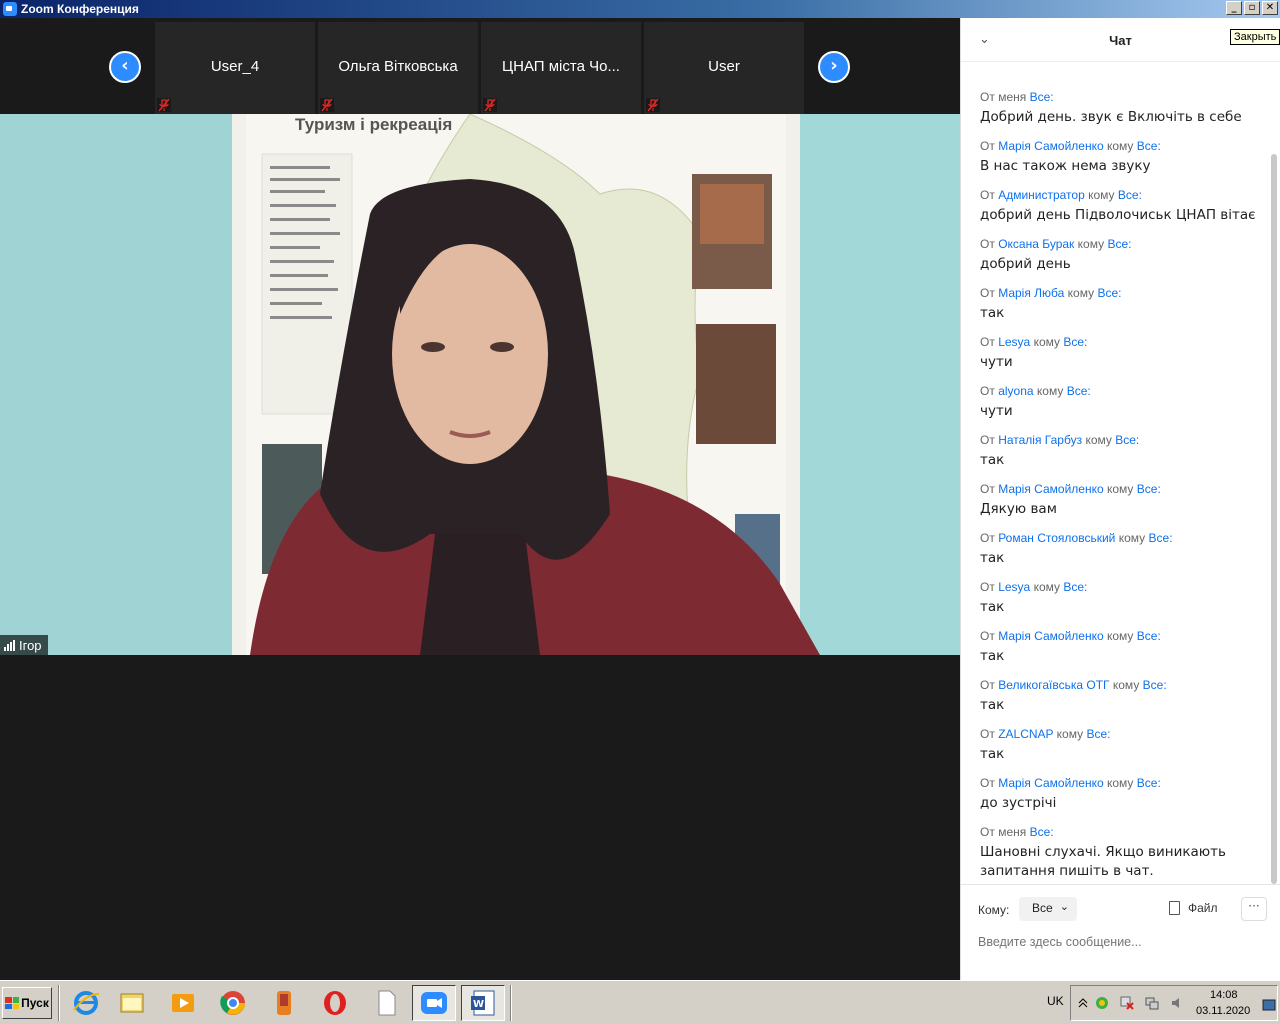 Image resolution: width=1280 pixels, height=1024 pixels. I want to click on participant-thumbnail: User, so click(724, 68).